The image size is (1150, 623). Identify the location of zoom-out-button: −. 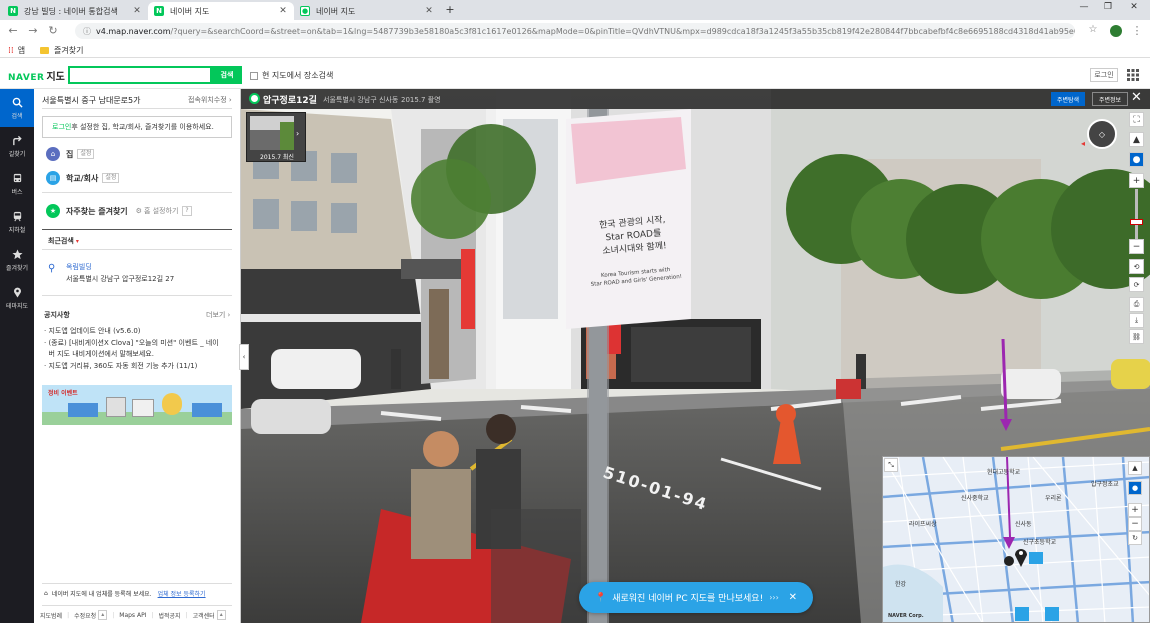
(1136, 246).